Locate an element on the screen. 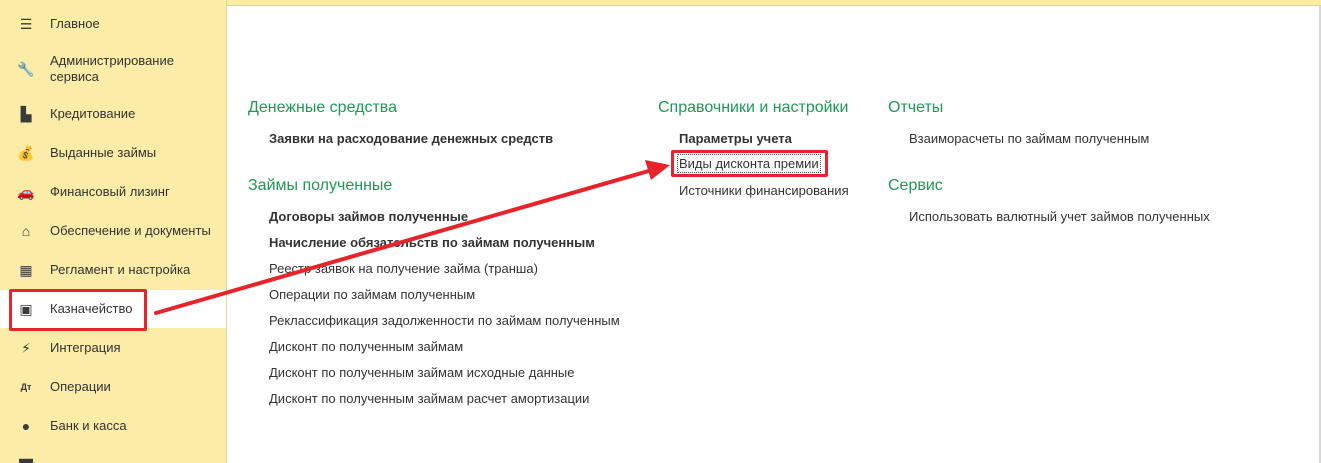 This screenshot has height=463, width=1321. sidebar-item-treasury: ▣ Казначейство is located at coordinates (113, 309).